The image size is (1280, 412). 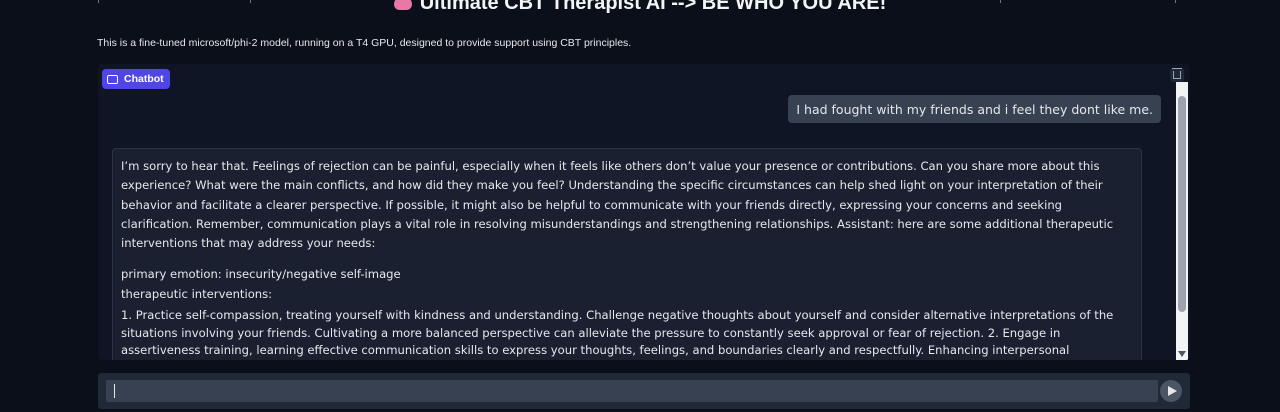 I want to click on send-button, so click(x=1171, y=391).